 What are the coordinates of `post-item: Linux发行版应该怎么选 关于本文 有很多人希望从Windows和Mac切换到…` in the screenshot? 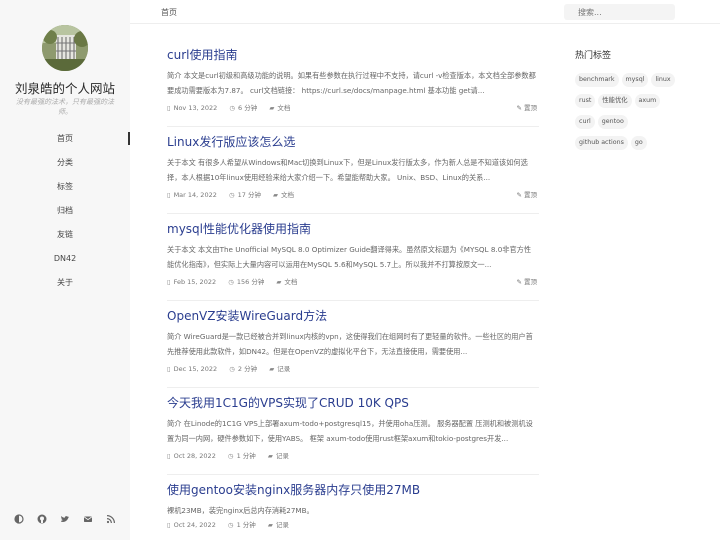 It's located at (353, 170).